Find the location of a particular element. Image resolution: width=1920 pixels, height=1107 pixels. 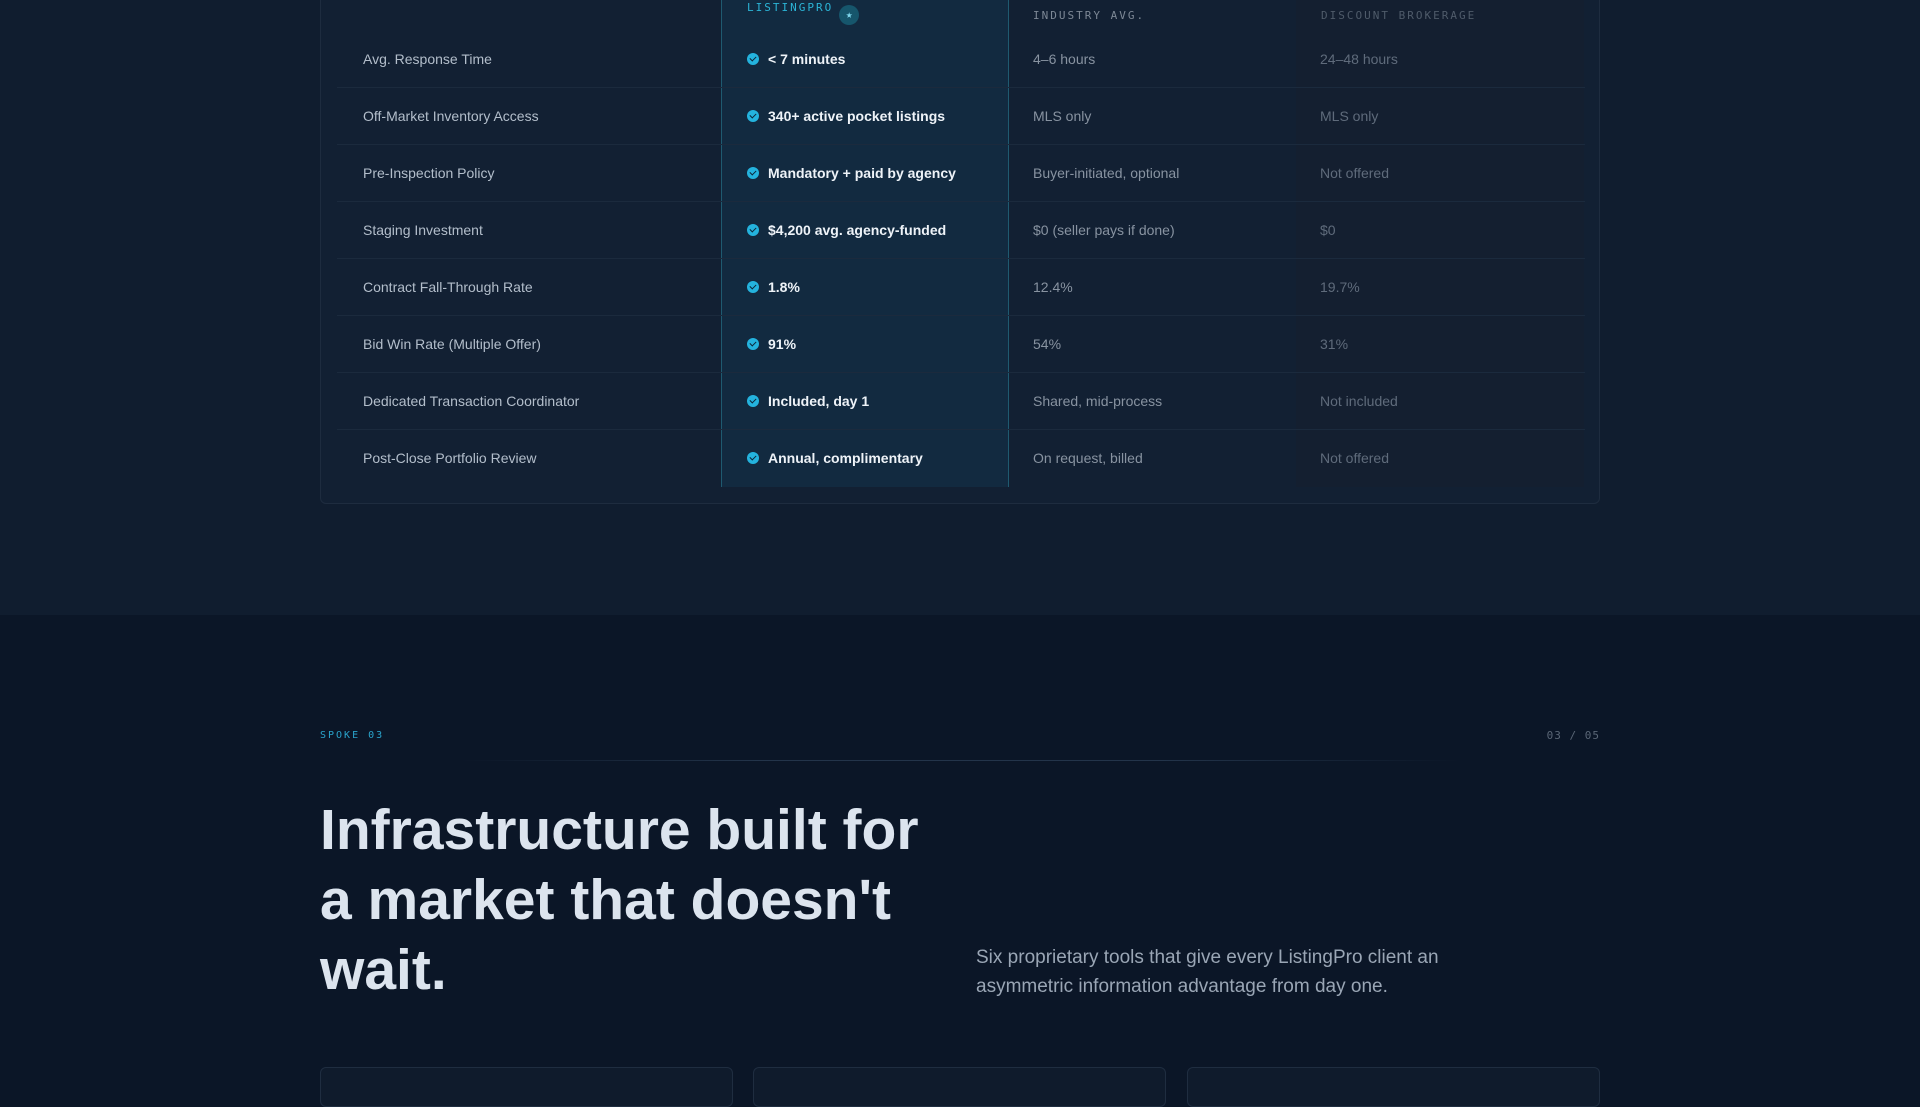

listingpro-cell: Mandatory + paid by agency is located at coordinates (851, 173).